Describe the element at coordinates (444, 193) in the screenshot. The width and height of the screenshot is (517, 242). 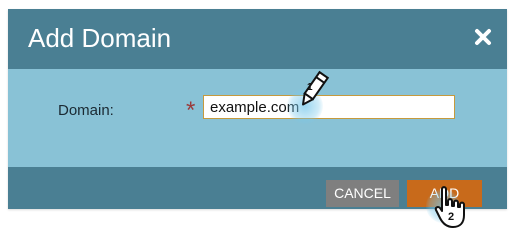
I see `add-button: ADD` at that location.